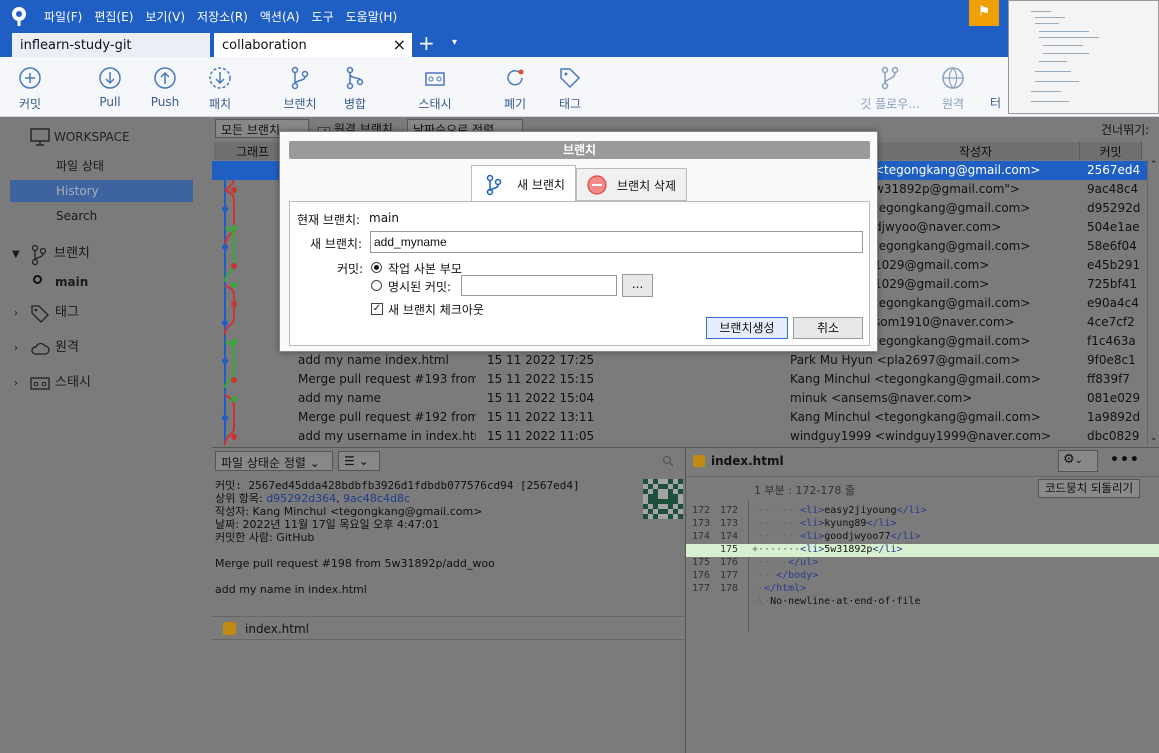 The height and width of the screenshot is (753, 1159). Describe the element at coordinates (40, 137) in the screenshot. I see `workspace-monitor-icon` at that location.